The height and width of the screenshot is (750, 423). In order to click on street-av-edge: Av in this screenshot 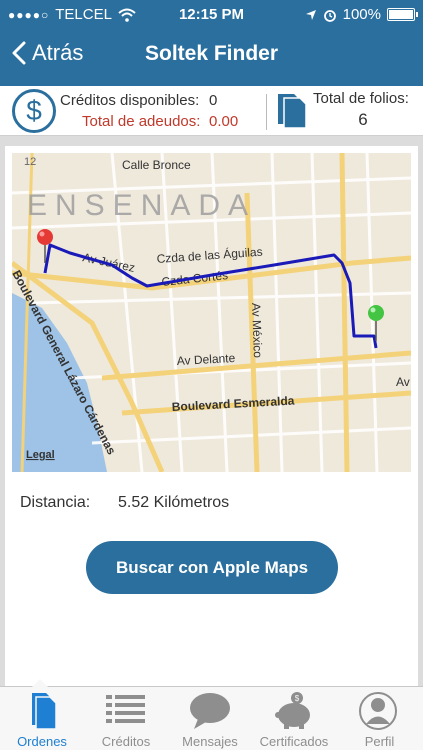, I will do `click(403, 382)`.